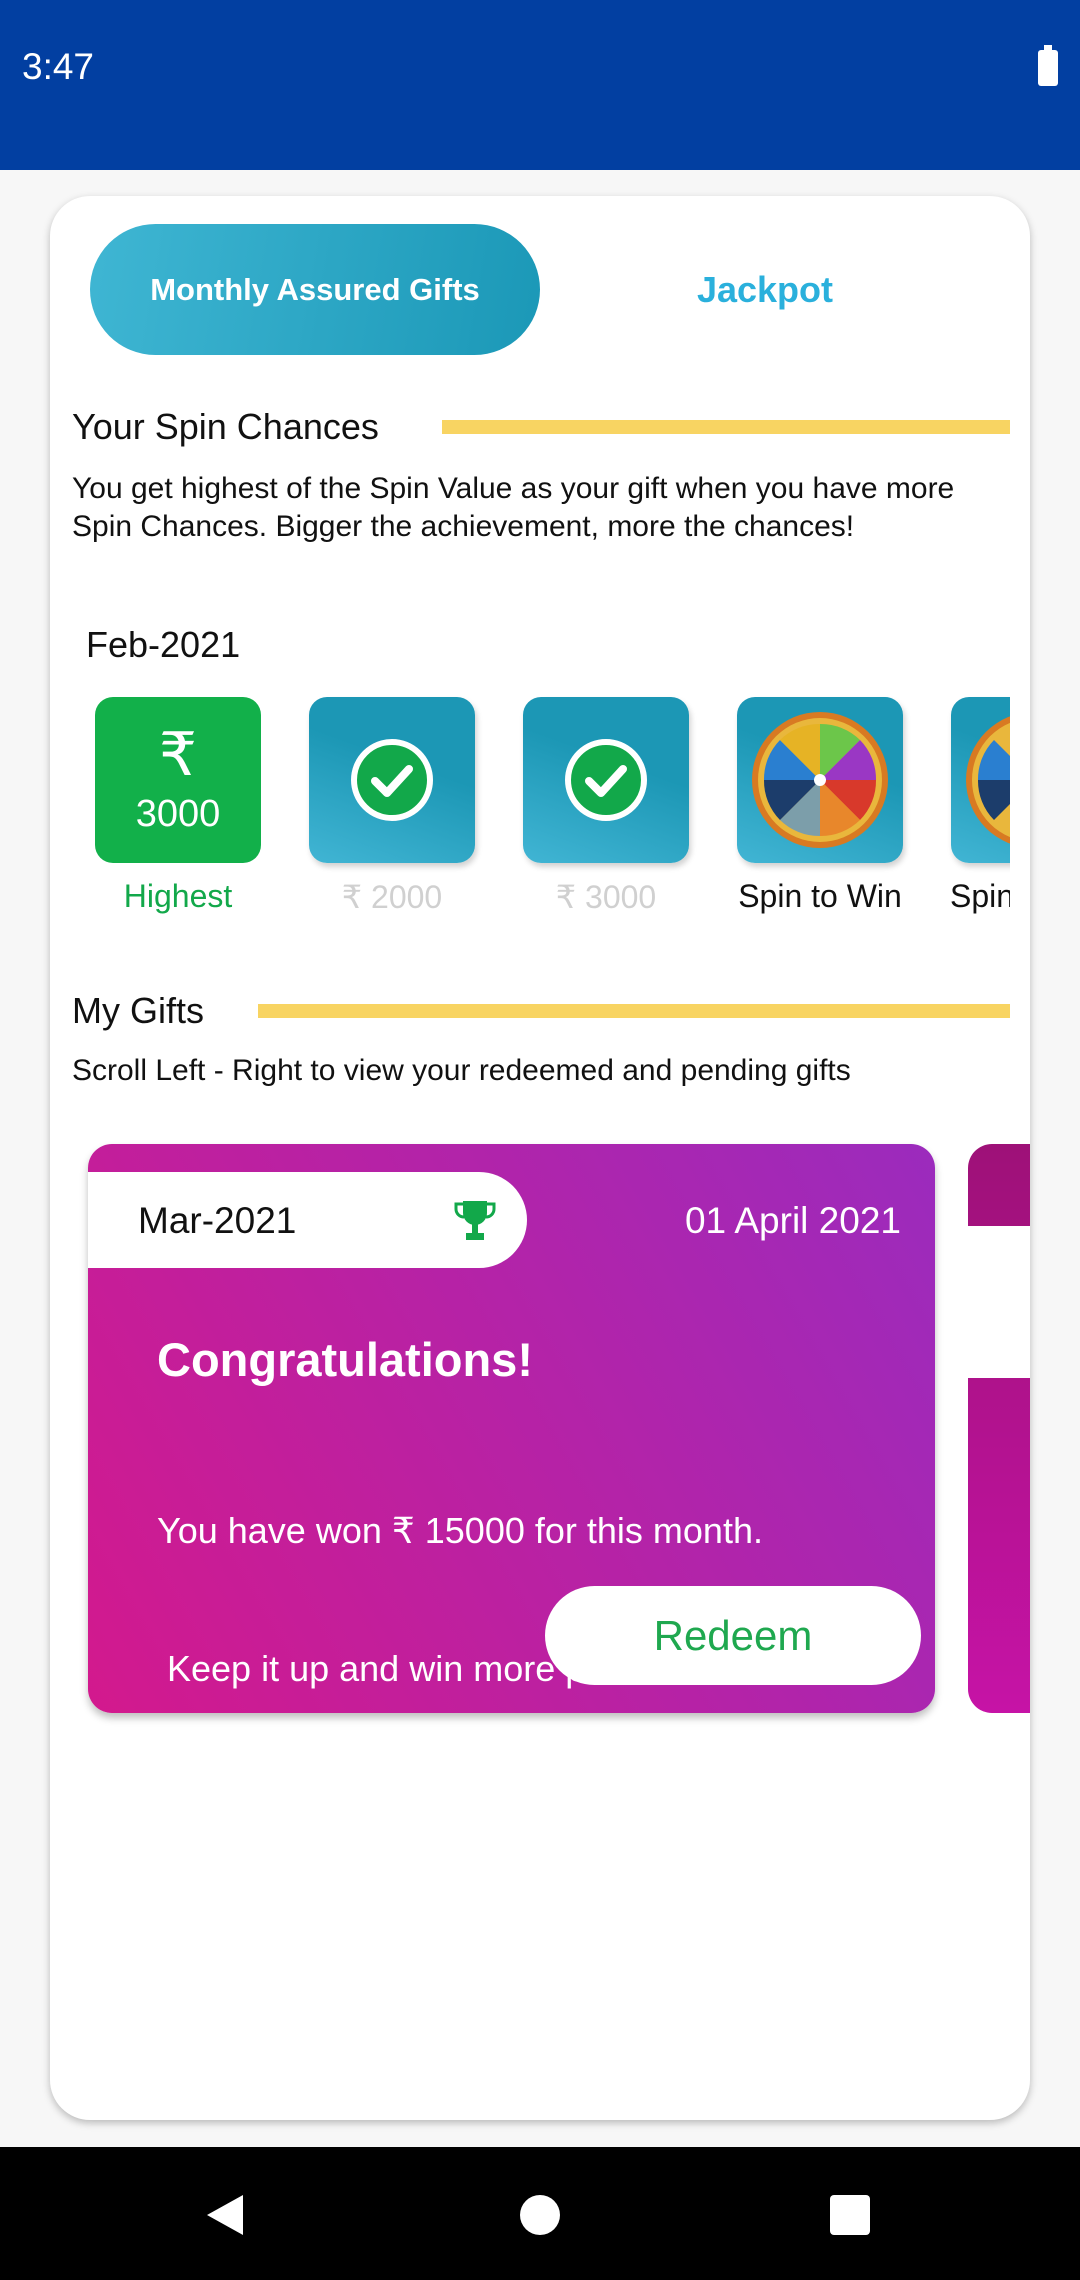  Describe the element at coordinates (392, 897) in the screenshot. I see `tile-label: ₹ 2000` at that location.